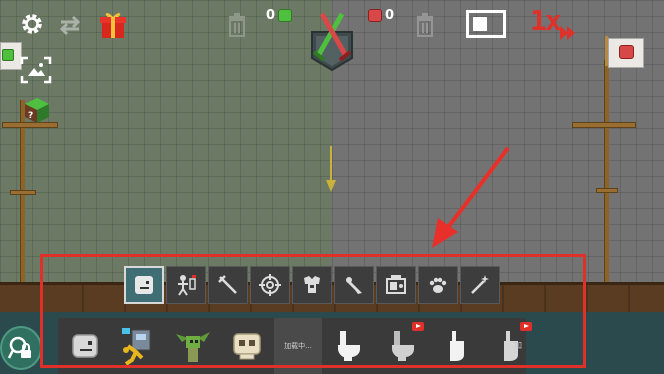 The height and width of the screenshot is (374, 664). Describe the element at coordinates (375, 15) in the screenshot. I see `red-face-icon` at that location.